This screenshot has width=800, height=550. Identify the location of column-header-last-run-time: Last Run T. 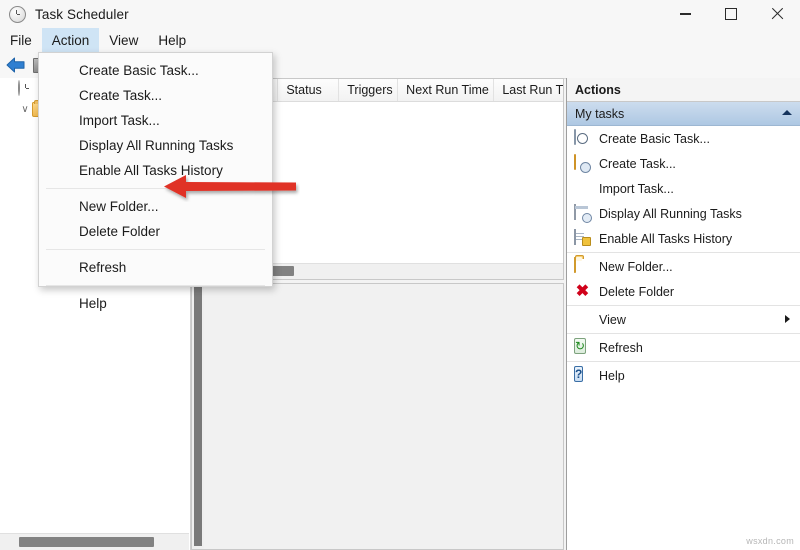
(528, 90).